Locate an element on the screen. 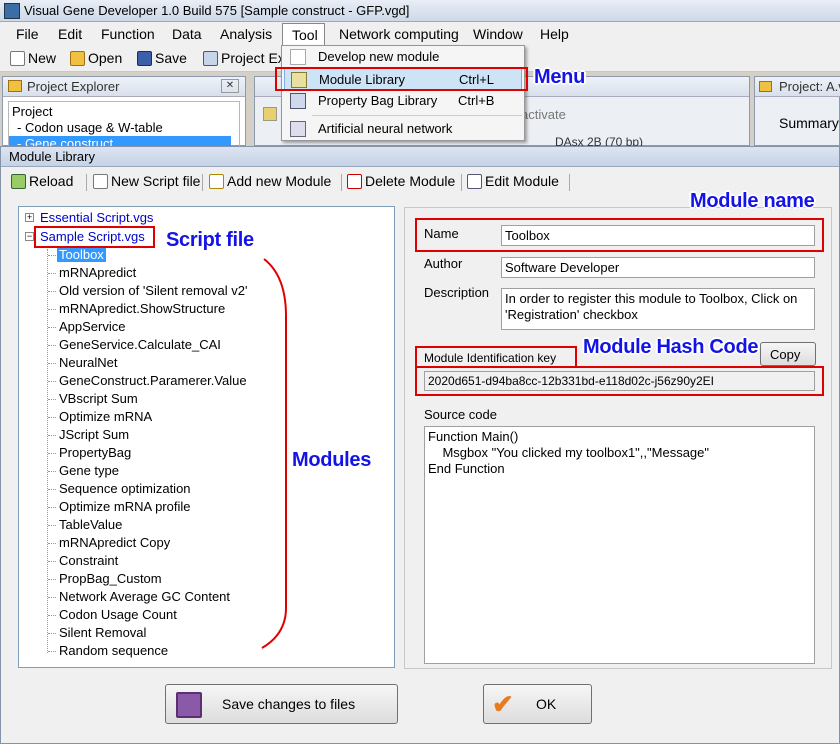 This screenshot has width=840, height=744. menu-network-computing: Network computing is located at coordinates (399, 34).